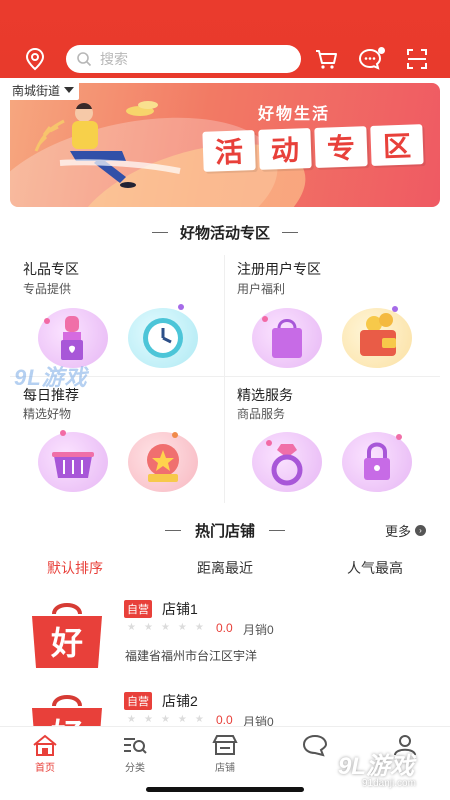 The image size is (450, 800). I want to click on more-label: 更多, so click(398, 531).